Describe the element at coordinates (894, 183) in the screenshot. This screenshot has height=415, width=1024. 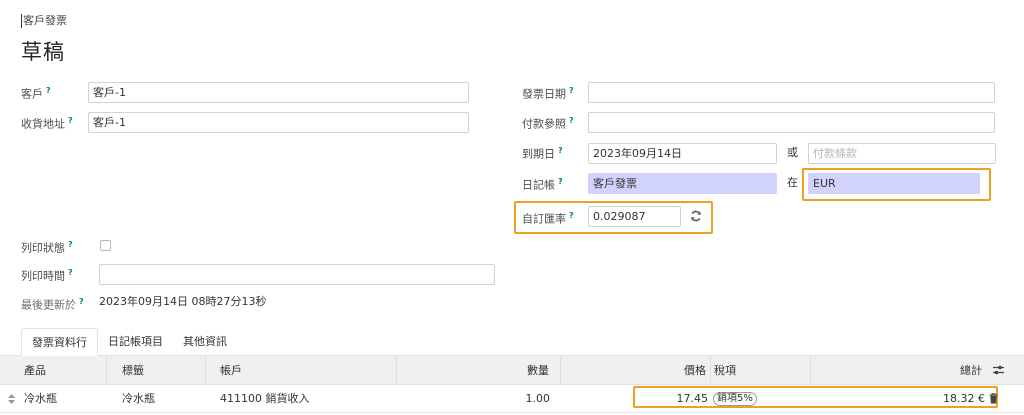
I see `currency-select: EUR` at that location.